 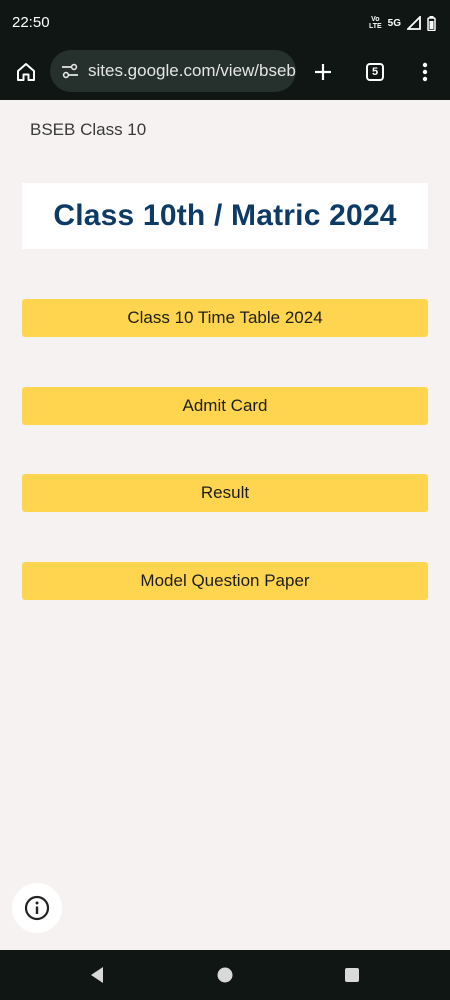 What do you see at coordinates (375, 26) in the screenshot?
I see `volte-bottom-text: LTE` at bounding box center [375, 26].